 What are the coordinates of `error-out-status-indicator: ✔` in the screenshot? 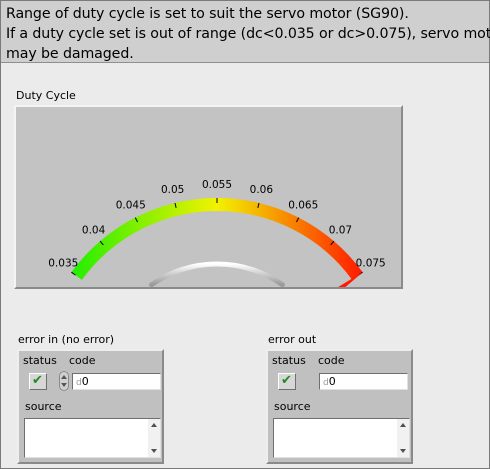 It's located at (287, 381).